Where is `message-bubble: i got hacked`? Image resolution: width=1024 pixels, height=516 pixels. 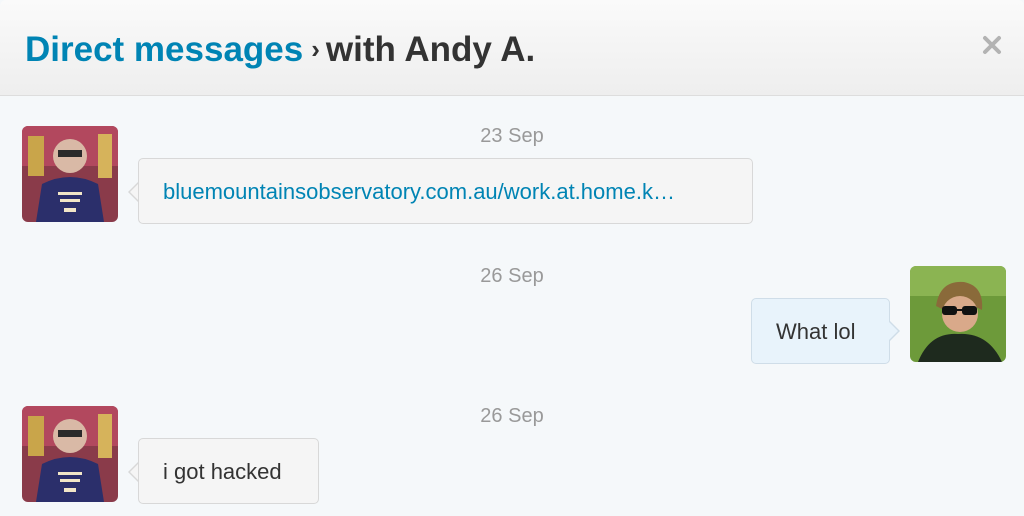 message-bubble: i got hacked is located at coordinates (228, 471).